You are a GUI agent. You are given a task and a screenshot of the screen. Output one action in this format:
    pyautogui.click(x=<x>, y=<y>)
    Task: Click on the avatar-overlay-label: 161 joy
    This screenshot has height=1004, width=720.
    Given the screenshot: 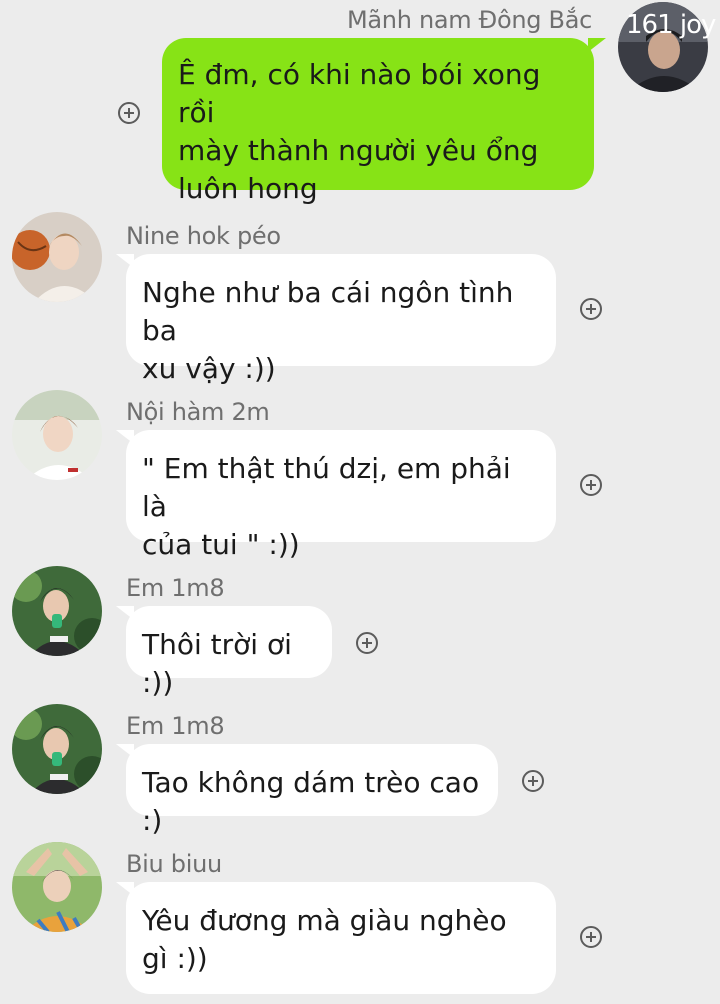 What is the action you would take?
    pyautogui.click(x=671, y=25)
    